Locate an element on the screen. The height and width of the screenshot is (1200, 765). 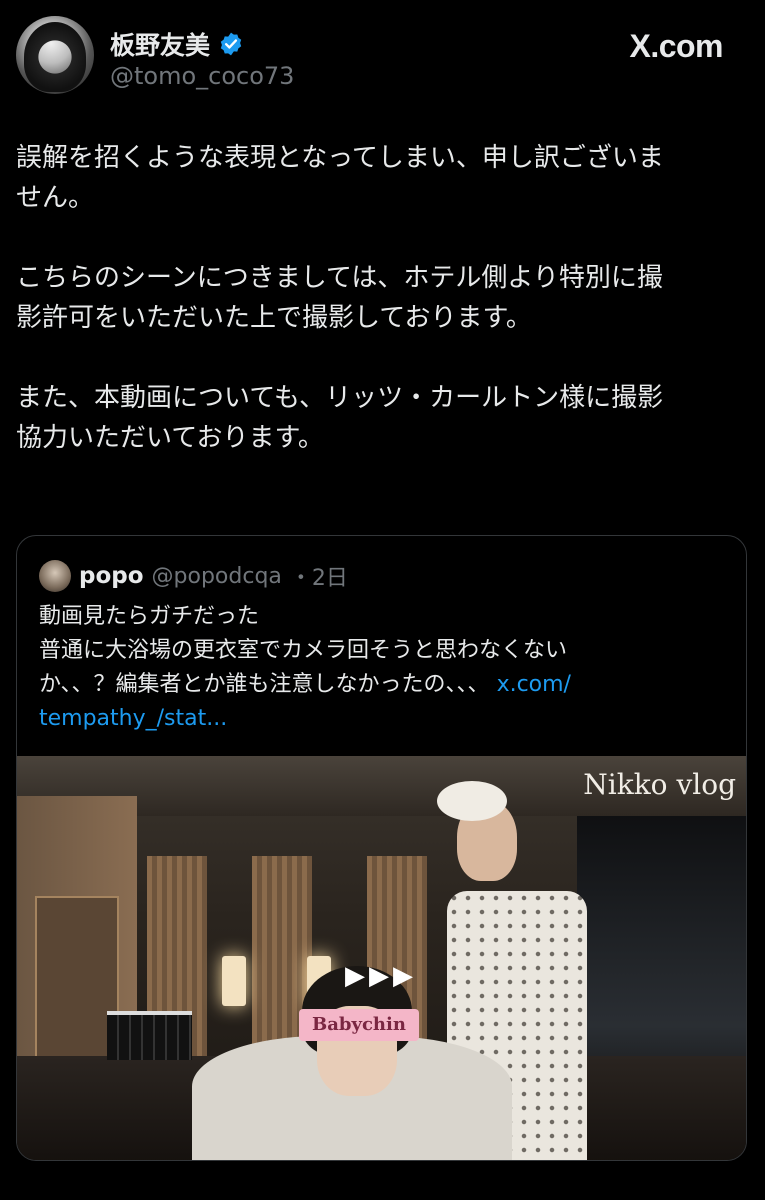
video-child is located at coordinates (352, 1063).